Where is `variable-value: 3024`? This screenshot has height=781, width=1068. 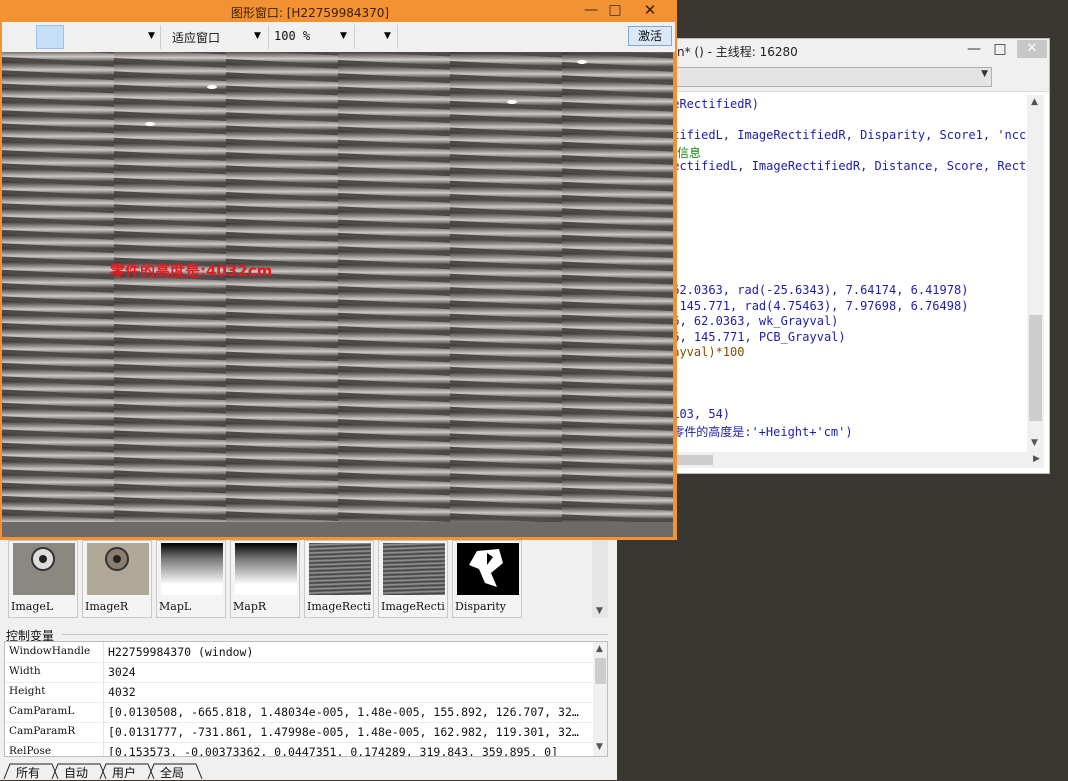 variable-value: 3024 is located at coordinates (350, 672).